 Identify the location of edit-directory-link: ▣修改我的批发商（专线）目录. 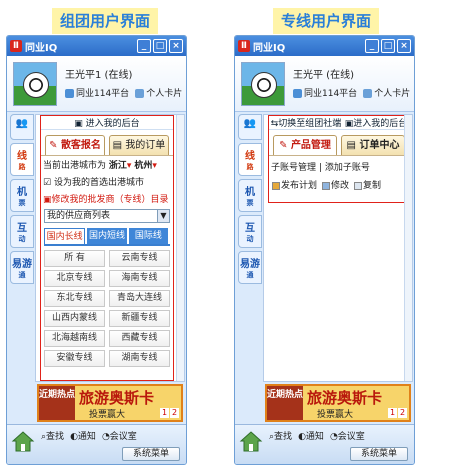
(107, 198).